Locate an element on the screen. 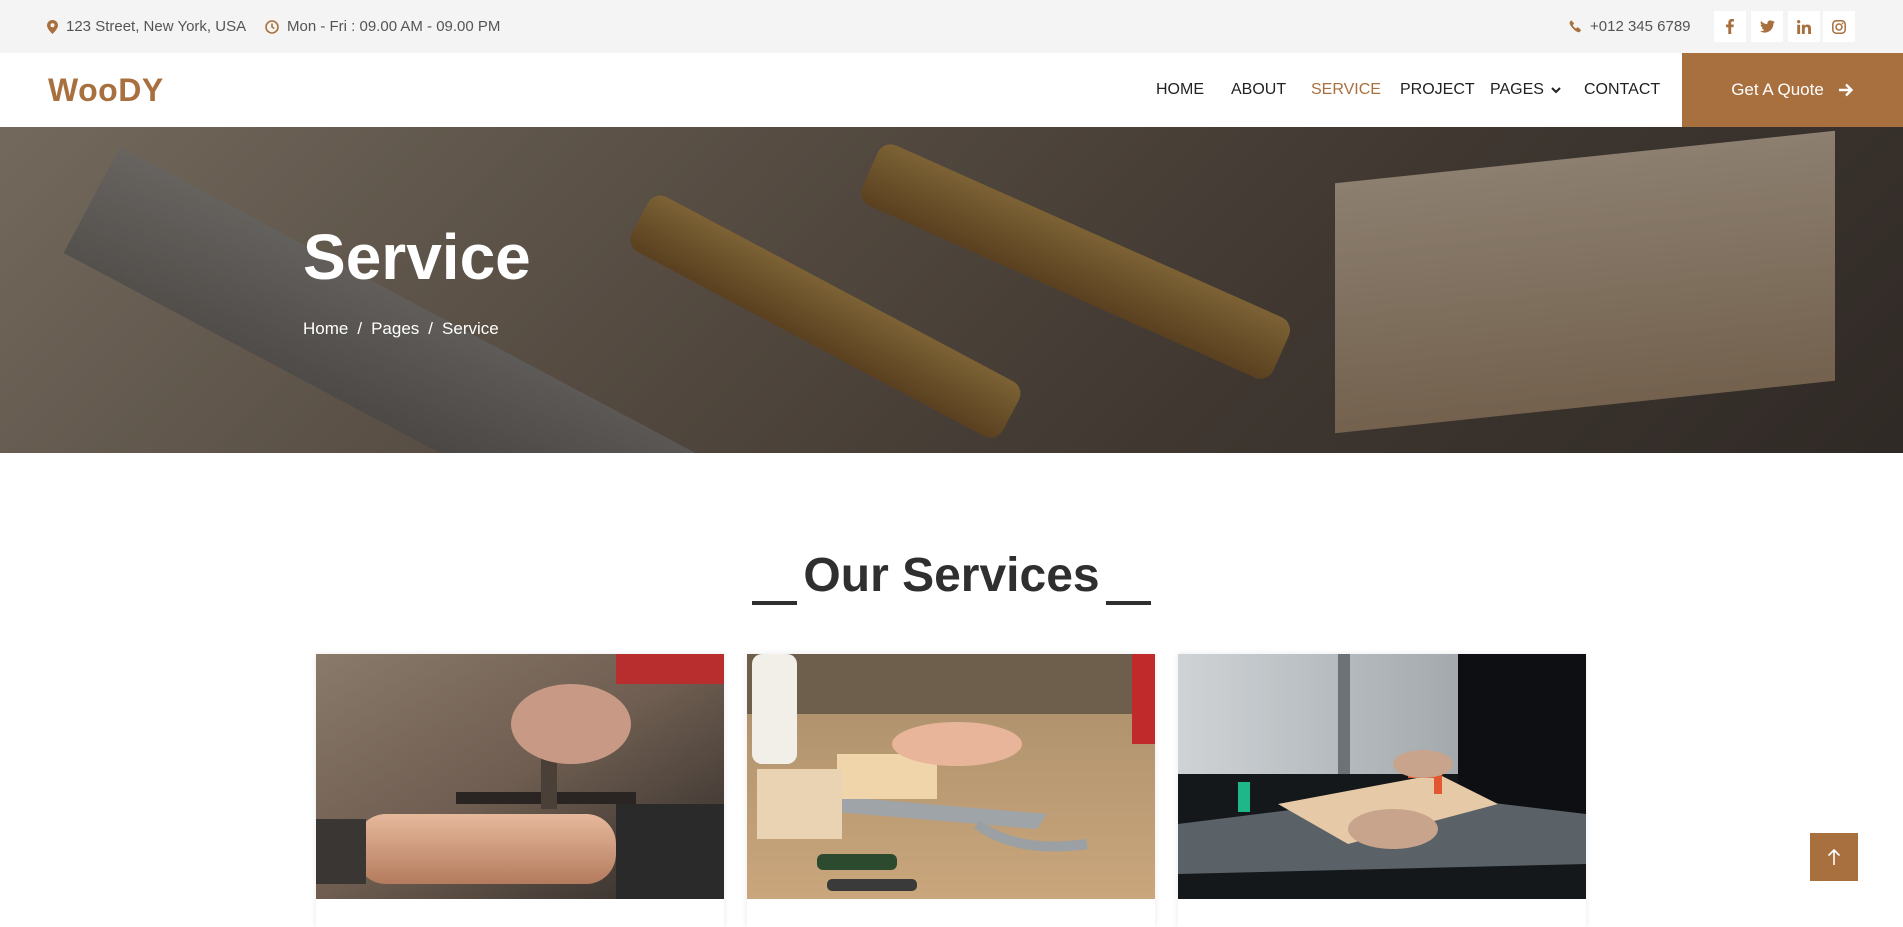  nav-service: SERVICE is located at coordinates (1346, 90).